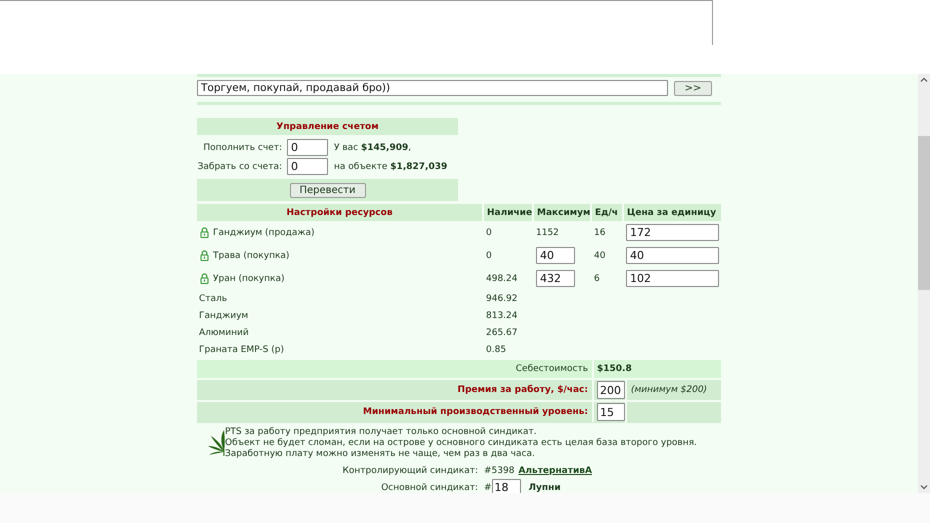  Describe the element at coordinates (600, 233) in the screenshot. I see `table-cell: 16` at that location.